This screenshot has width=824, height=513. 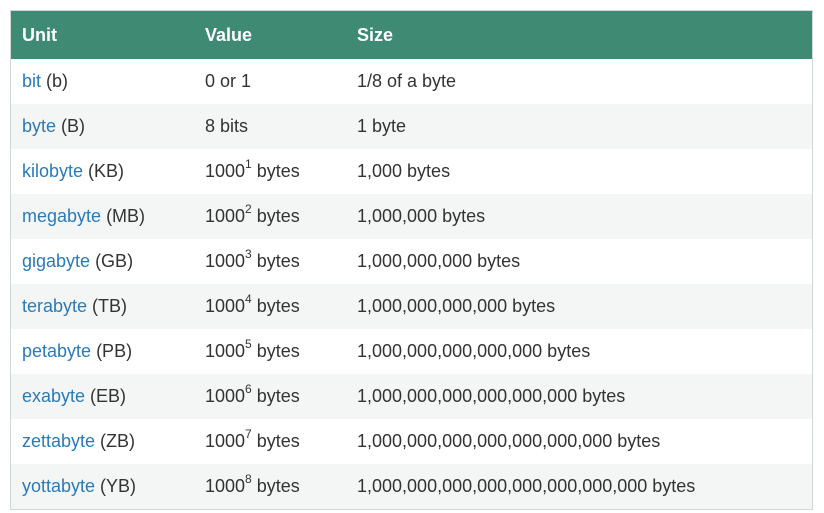 I want to click on unit-cell: yottabyte (YB), so click(x=104, y=486).